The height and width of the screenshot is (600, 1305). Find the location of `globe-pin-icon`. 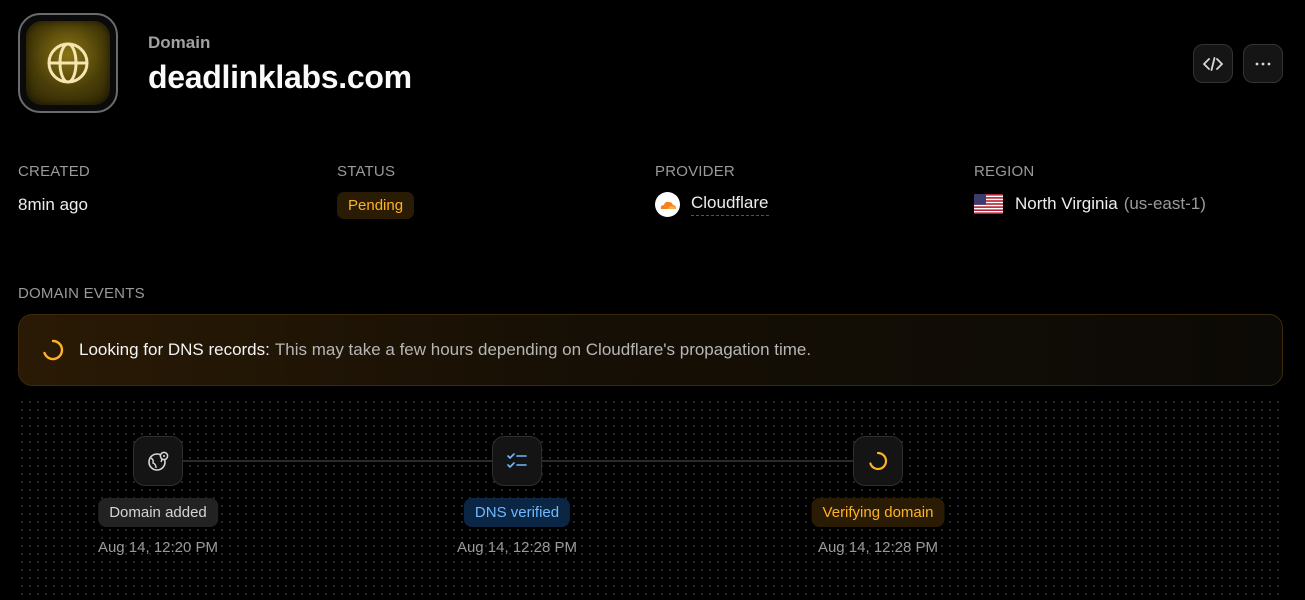

globe-pin-icon is located at coordinates (158, 461).